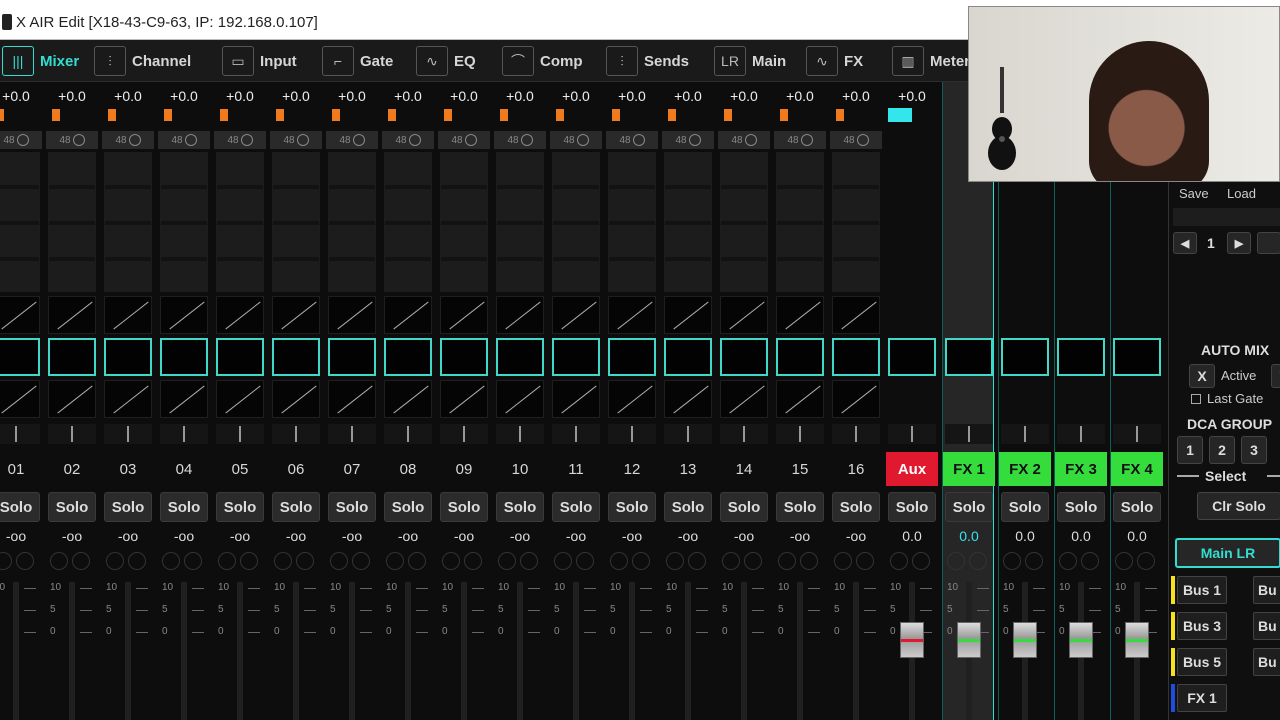 This screenshot has height=720, width=1280. What do you see at coordinates (856, 469) in the screenshot?
I see `channel-name: 16` at bounding box center [856, 469].